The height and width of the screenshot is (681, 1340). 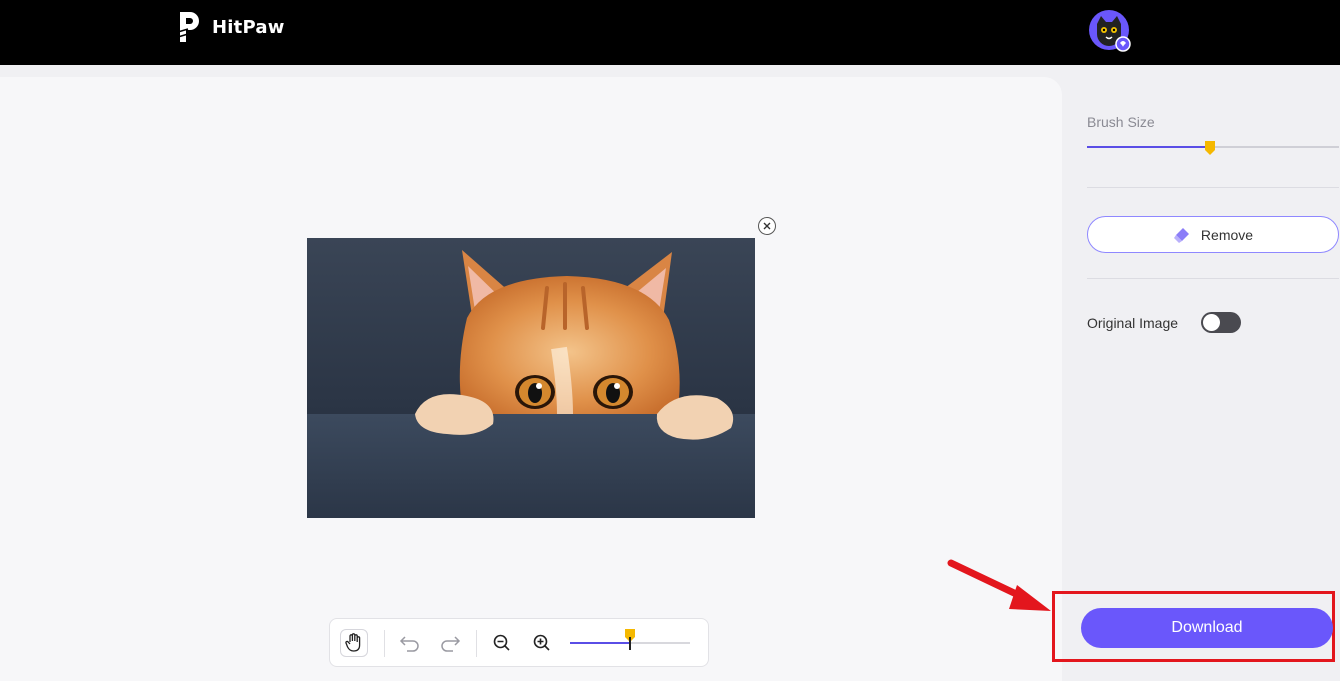 What do you see at coordinates (600, 643) in the screenshot?
I see `zoom-slider-fill` at bounding box center [600, 643].